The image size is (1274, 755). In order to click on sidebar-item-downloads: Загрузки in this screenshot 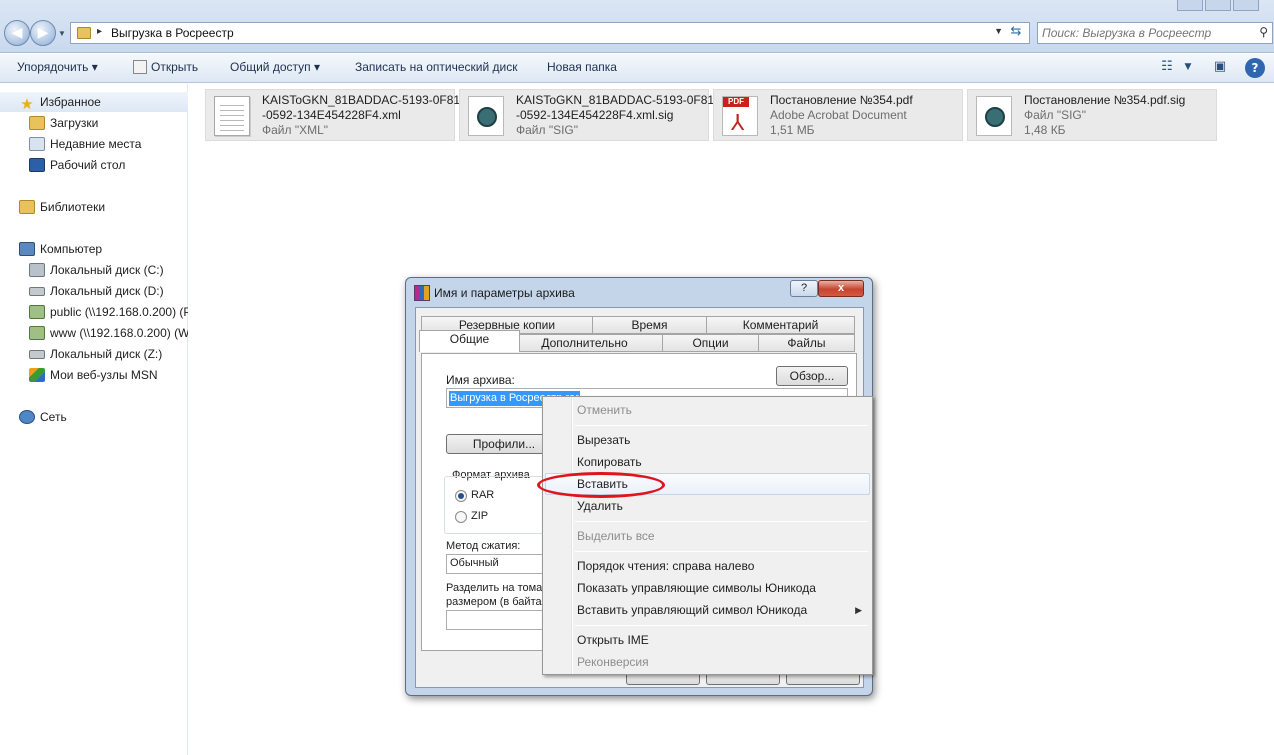, I will do `click(94, 123)`.